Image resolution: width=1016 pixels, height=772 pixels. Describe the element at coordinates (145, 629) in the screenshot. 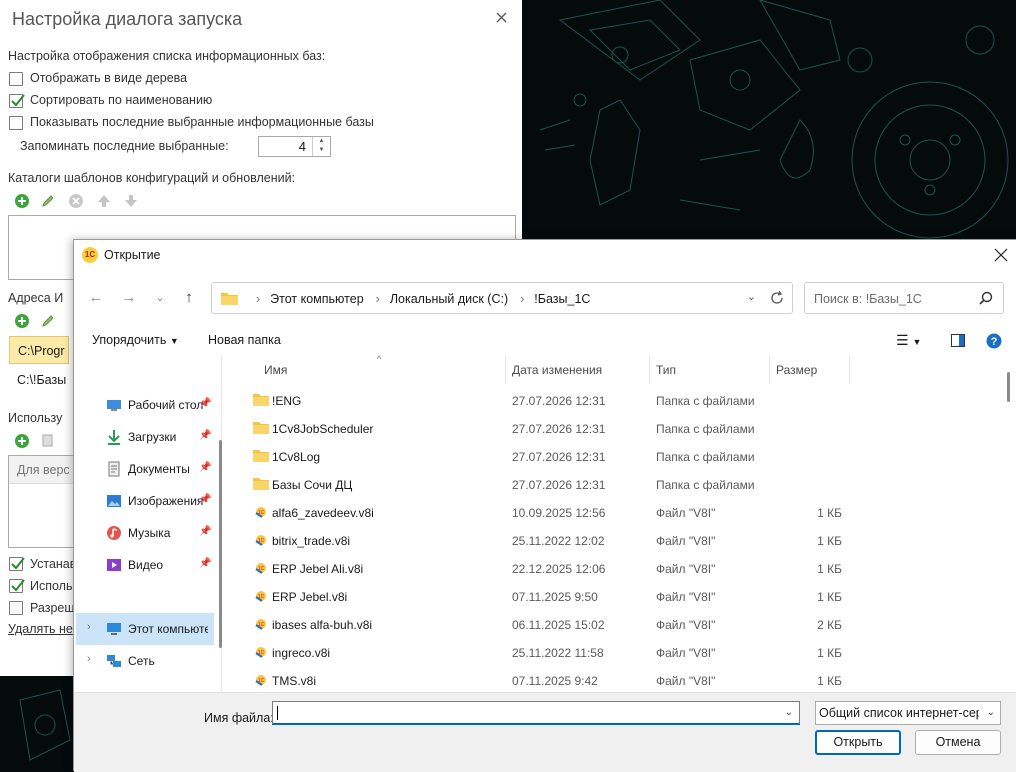

I see `nav-item-this-pc: › Этот компьютер` at that location.